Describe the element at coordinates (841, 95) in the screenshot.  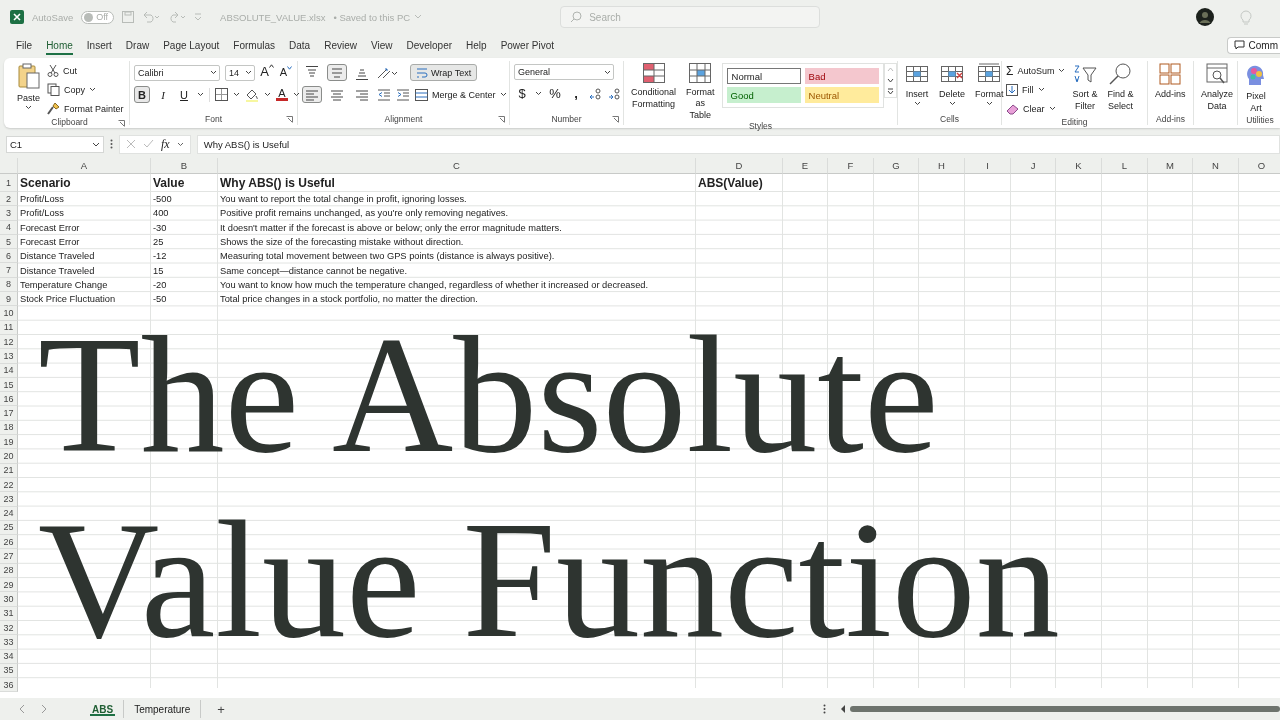
I see `cell-style-item: Neutral` at that location.